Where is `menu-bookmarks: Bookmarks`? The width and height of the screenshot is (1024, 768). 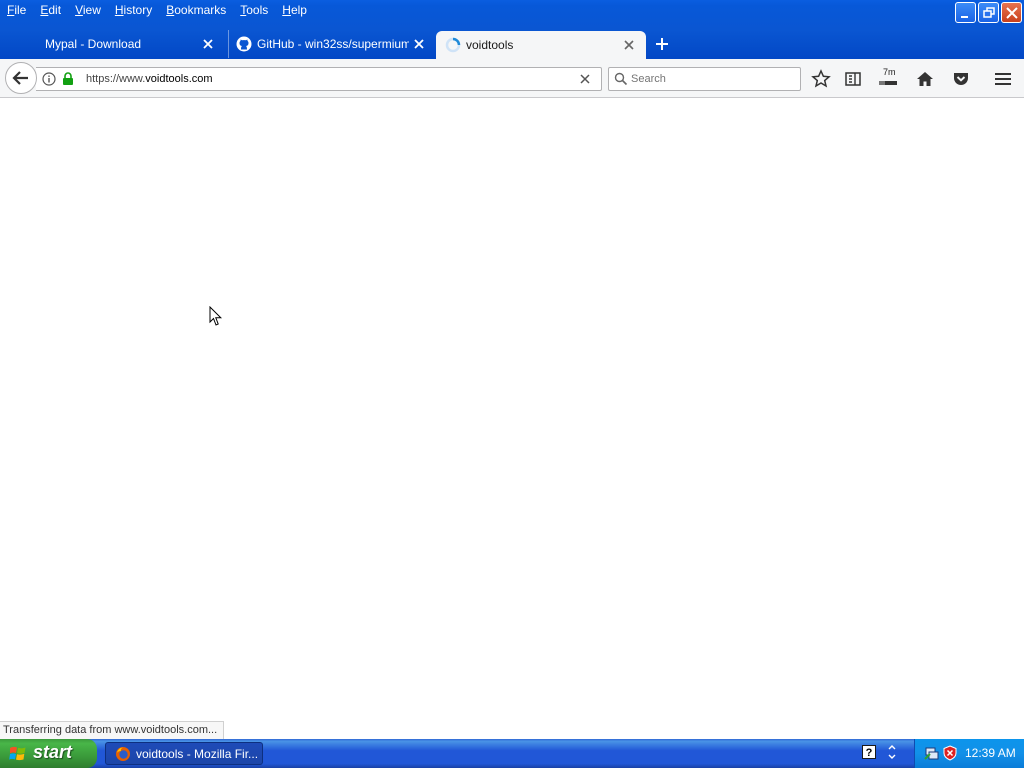 menu-bookmarks: Bookmarks is located at coordinates (196, 11).